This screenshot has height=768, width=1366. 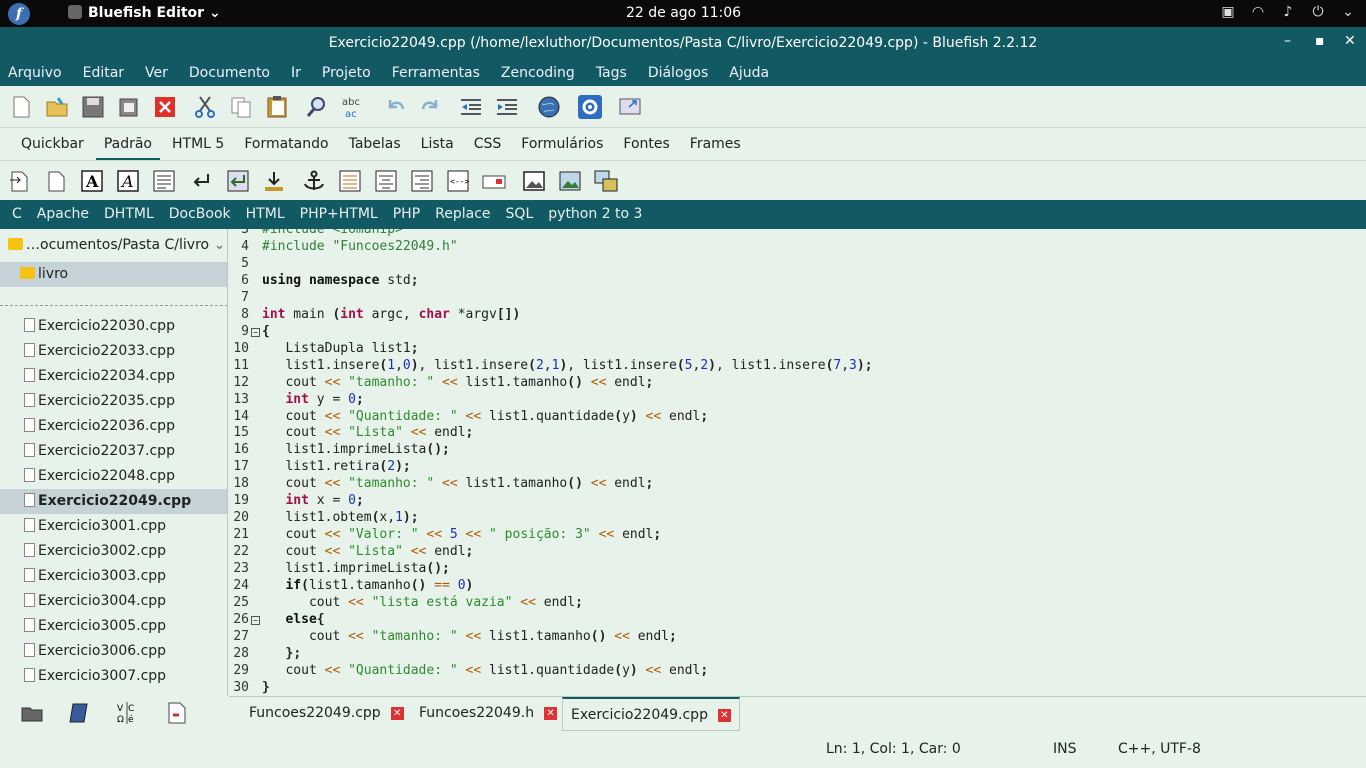 What do you see at coordinates (113, 426) in the screenshot?
I see `file-item: Exercicio22036.cpp` at bounding box center [113, 426].